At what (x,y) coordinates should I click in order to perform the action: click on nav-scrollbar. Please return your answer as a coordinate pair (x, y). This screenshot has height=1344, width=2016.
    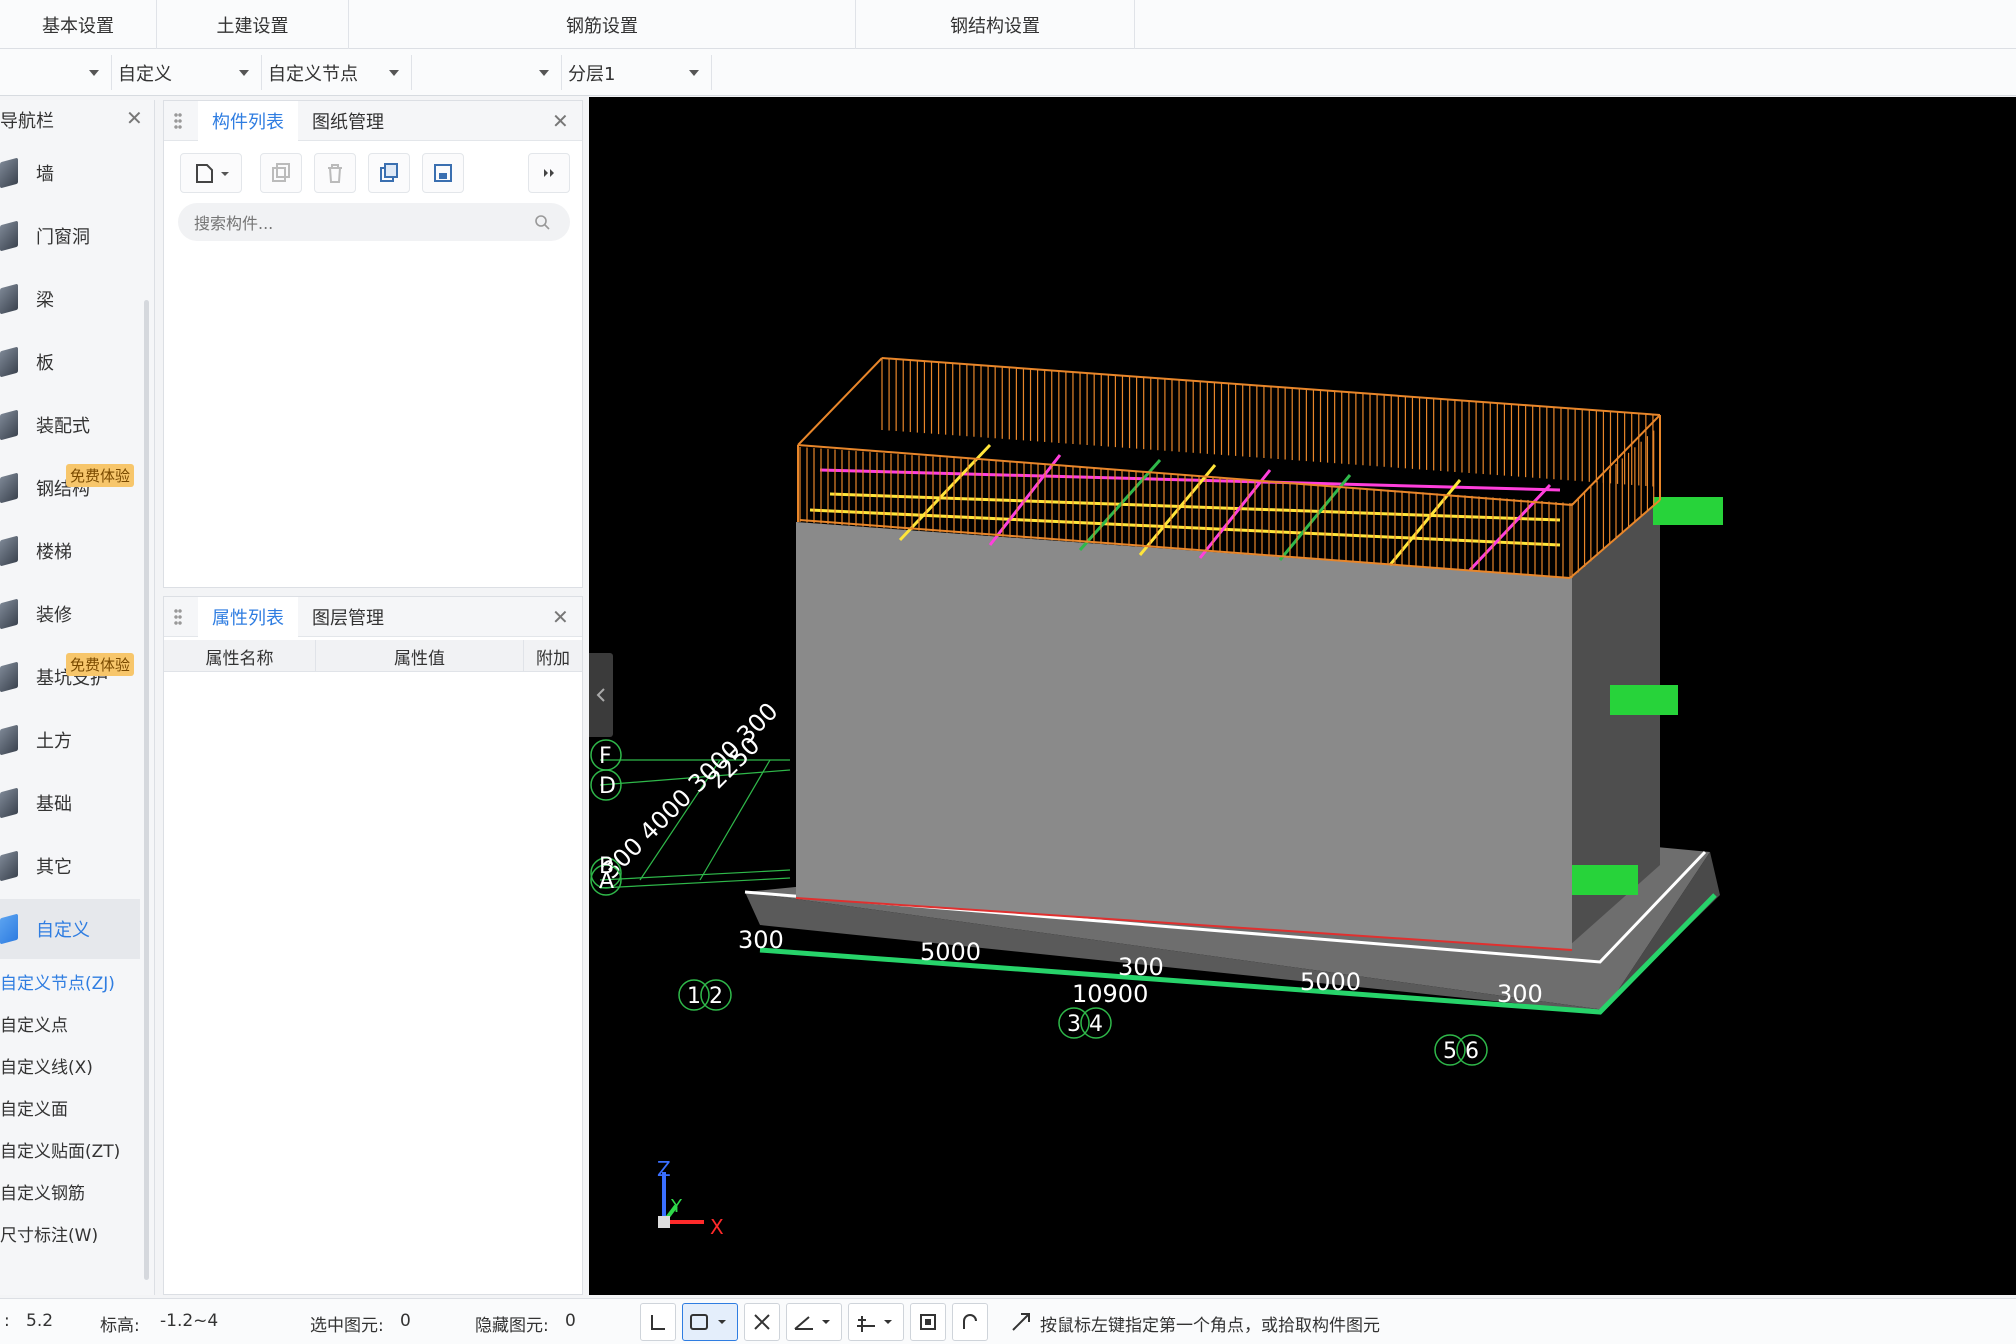
    Looking at the image, I should click on (146, 790).